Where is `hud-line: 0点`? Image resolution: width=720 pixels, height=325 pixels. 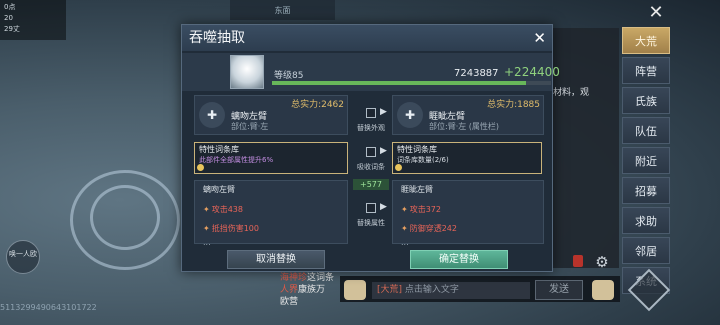
hud-line: 0点 is located at coordinates (10, 7).